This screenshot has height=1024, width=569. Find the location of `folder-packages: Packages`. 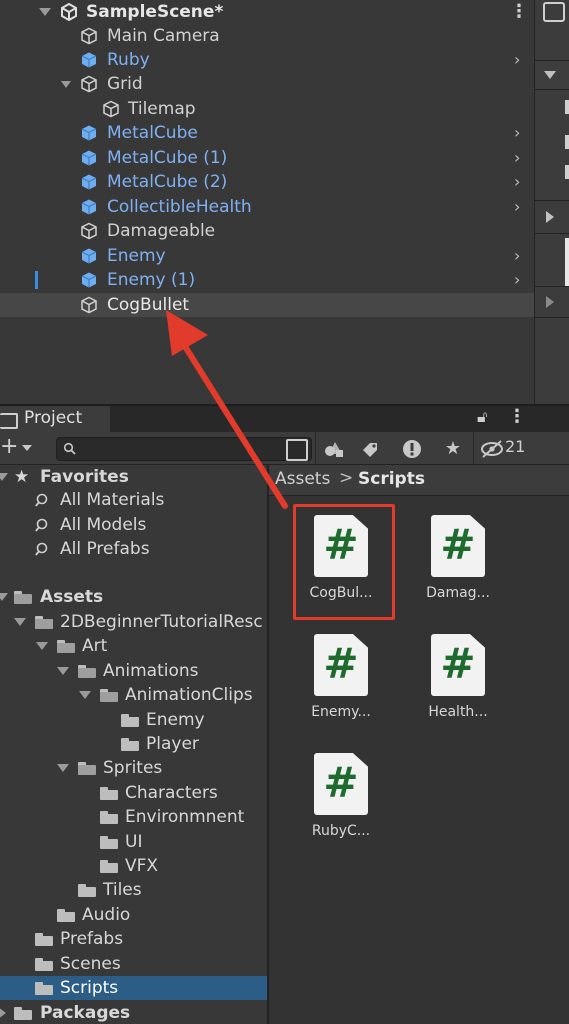

folder-packages: Packages is located at coordinates (133, 1012).